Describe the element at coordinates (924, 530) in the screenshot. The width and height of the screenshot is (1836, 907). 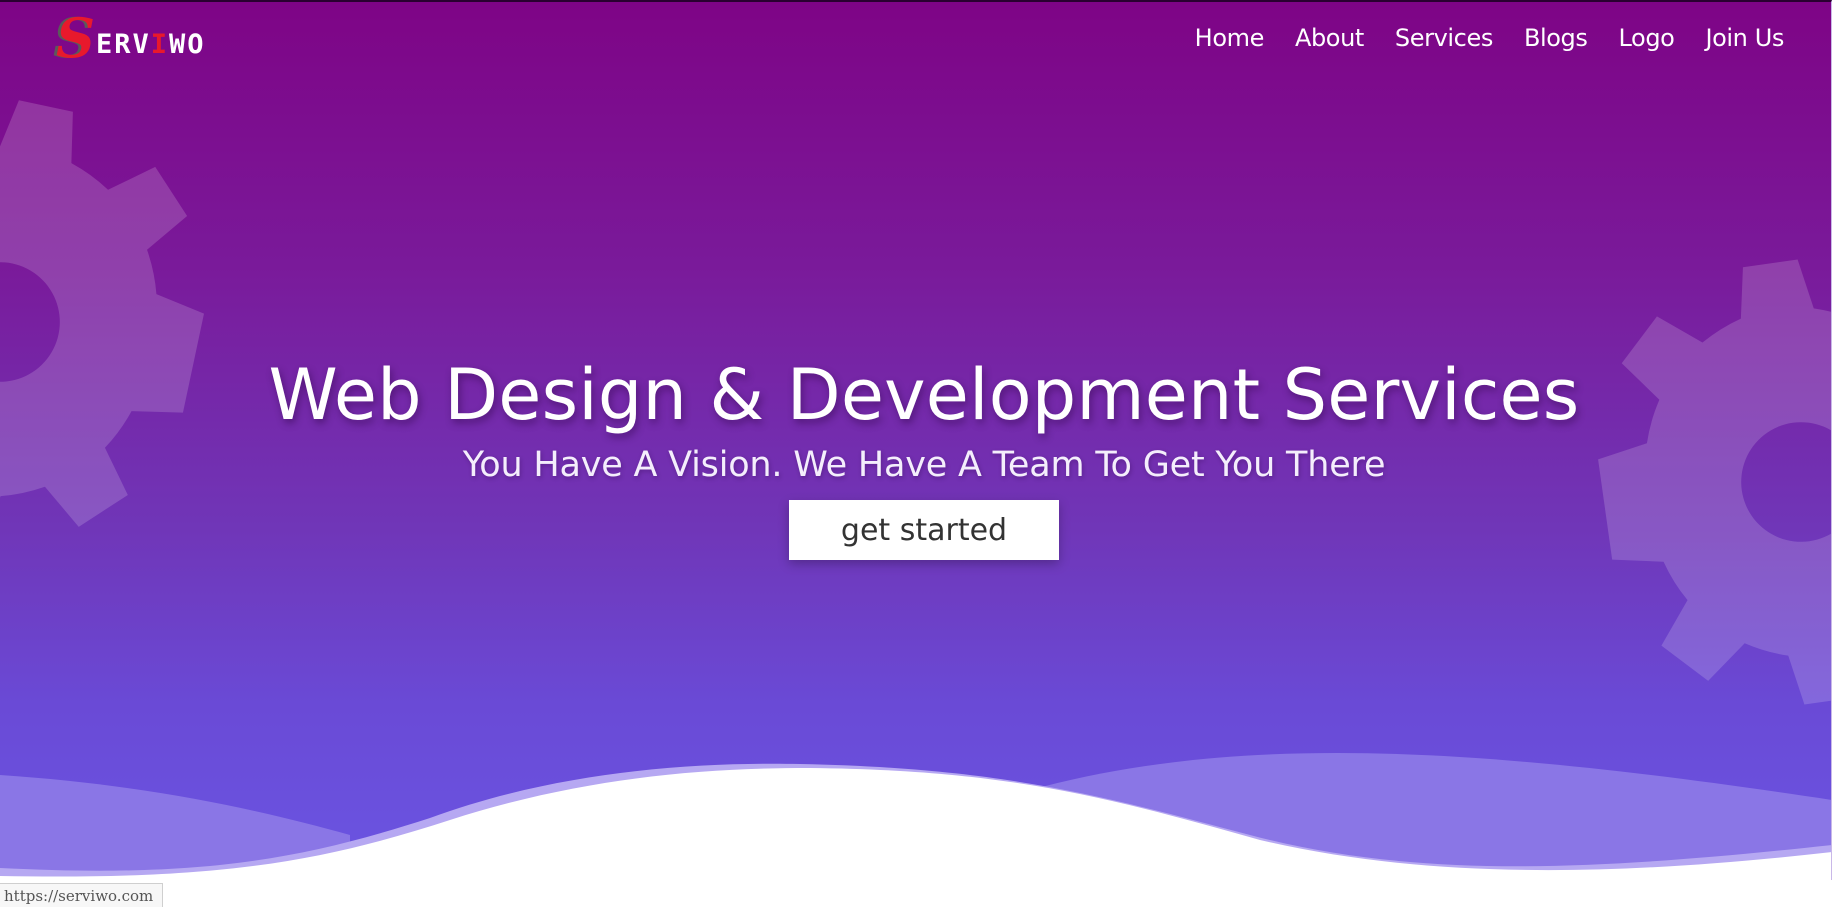
I see `get-started-button: get started` at that location.